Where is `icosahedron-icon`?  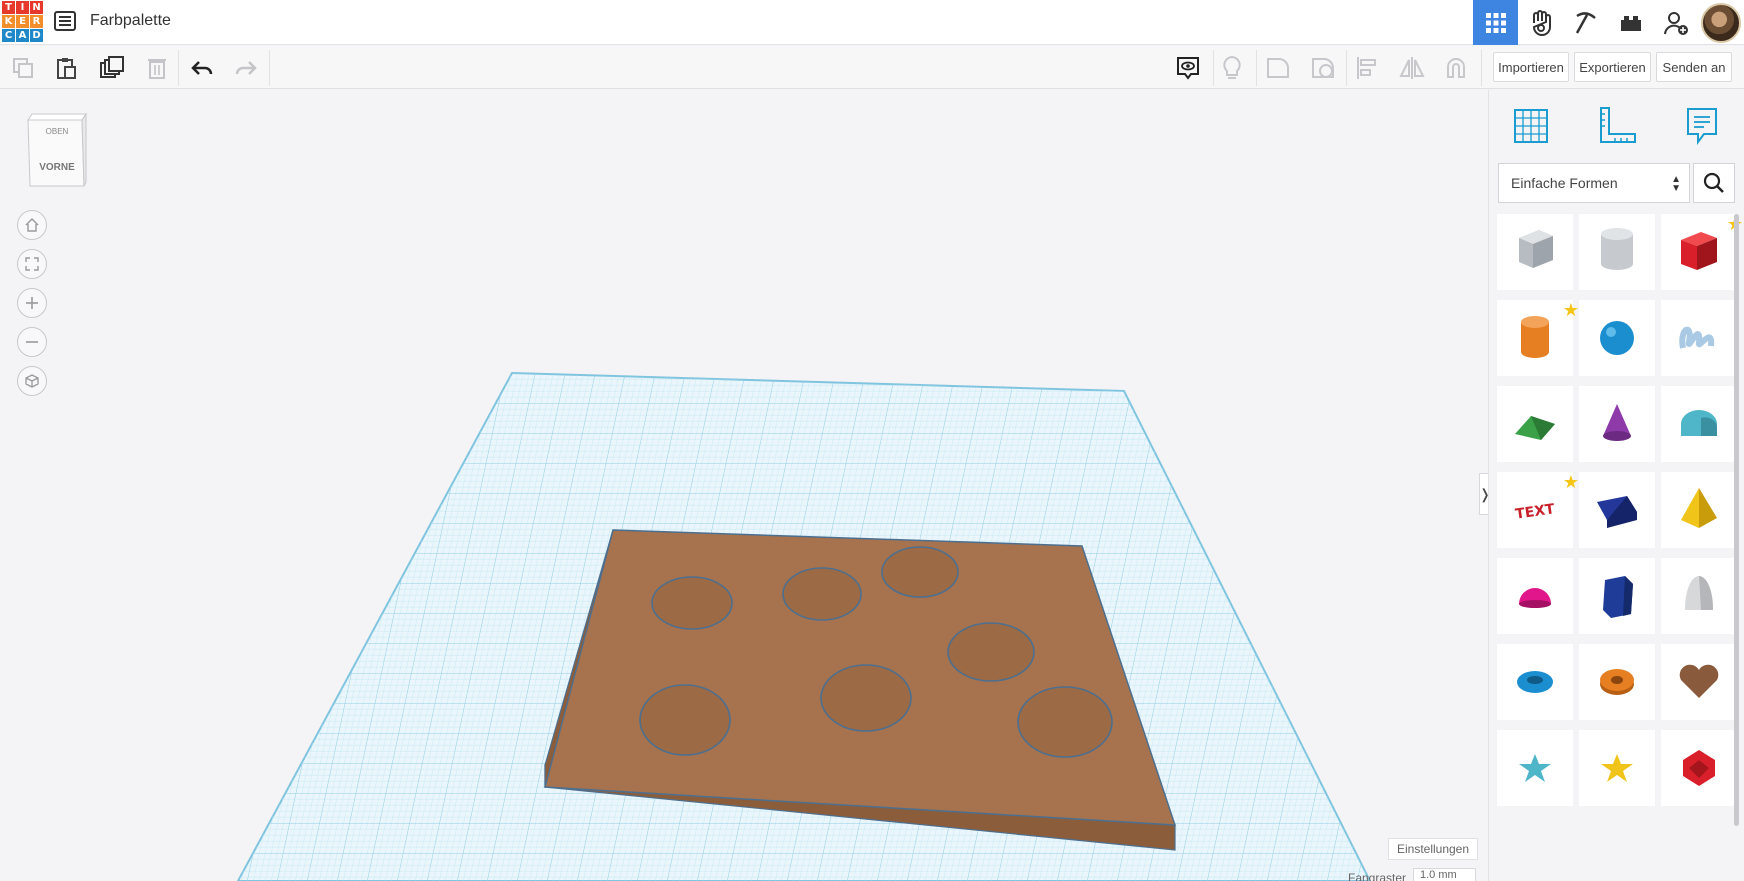 icosahedron-icon is located at coordinates (1699, 768).